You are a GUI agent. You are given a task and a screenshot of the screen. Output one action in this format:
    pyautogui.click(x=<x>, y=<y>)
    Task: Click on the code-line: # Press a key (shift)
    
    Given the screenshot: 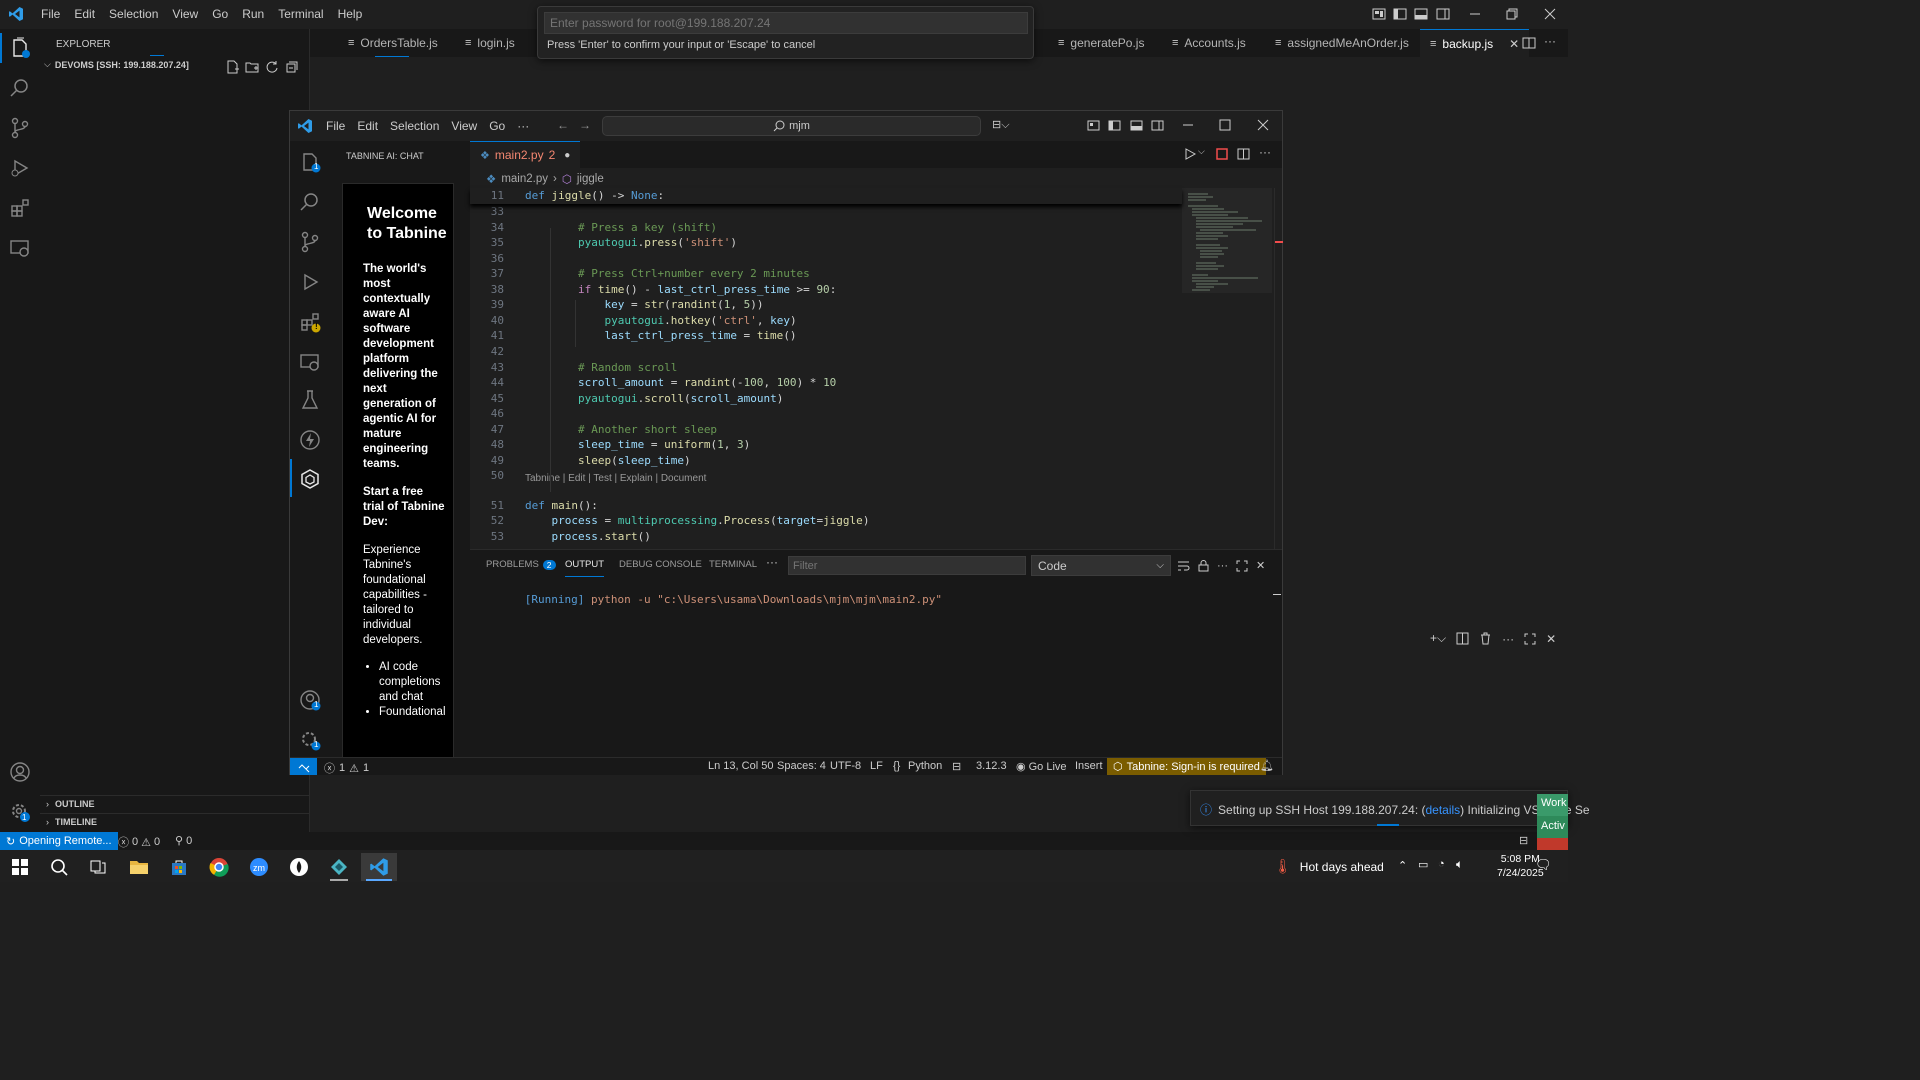 What is the action you would take?
    pyautogui.click(x=621, y=227)
    